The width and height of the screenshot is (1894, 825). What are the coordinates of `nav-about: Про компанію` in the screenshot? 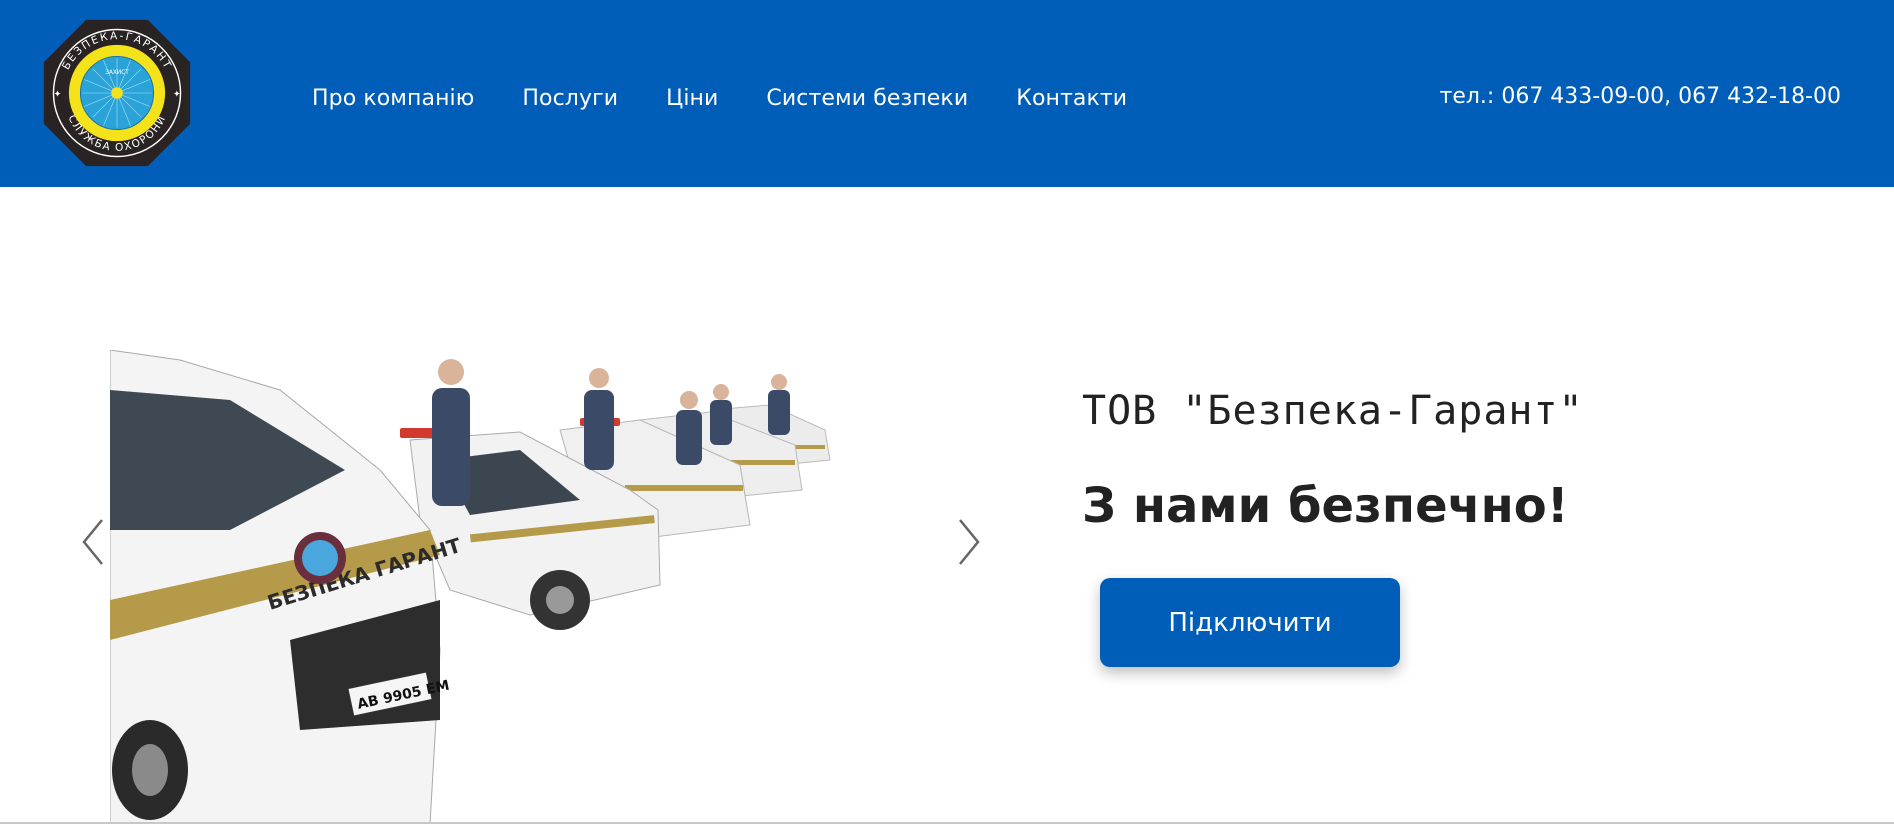 It's located at (393, 98).